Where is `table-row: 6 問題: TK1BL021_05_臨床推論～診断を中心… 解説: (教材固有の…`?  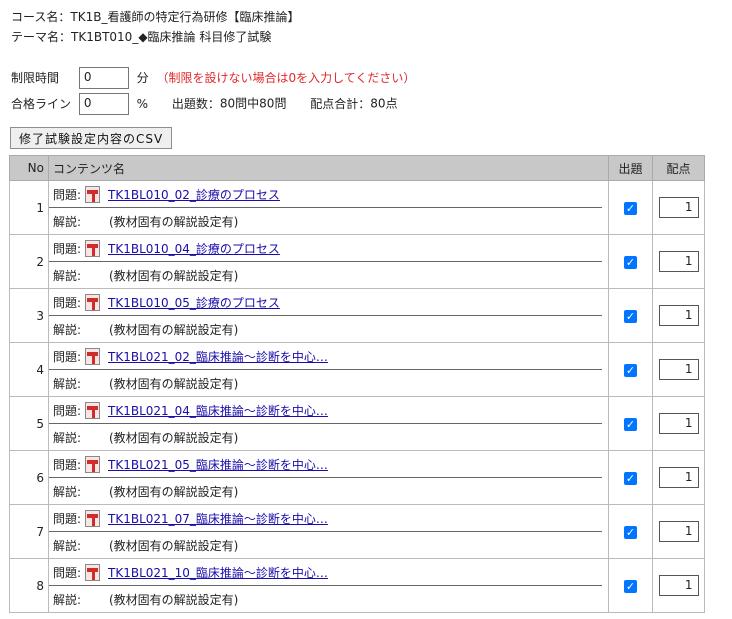
table-row: 6 問題: TK1BL021_05_臨床推論～診断を中心… 解説: (教材固有の… is located at coordinates (357, 477).